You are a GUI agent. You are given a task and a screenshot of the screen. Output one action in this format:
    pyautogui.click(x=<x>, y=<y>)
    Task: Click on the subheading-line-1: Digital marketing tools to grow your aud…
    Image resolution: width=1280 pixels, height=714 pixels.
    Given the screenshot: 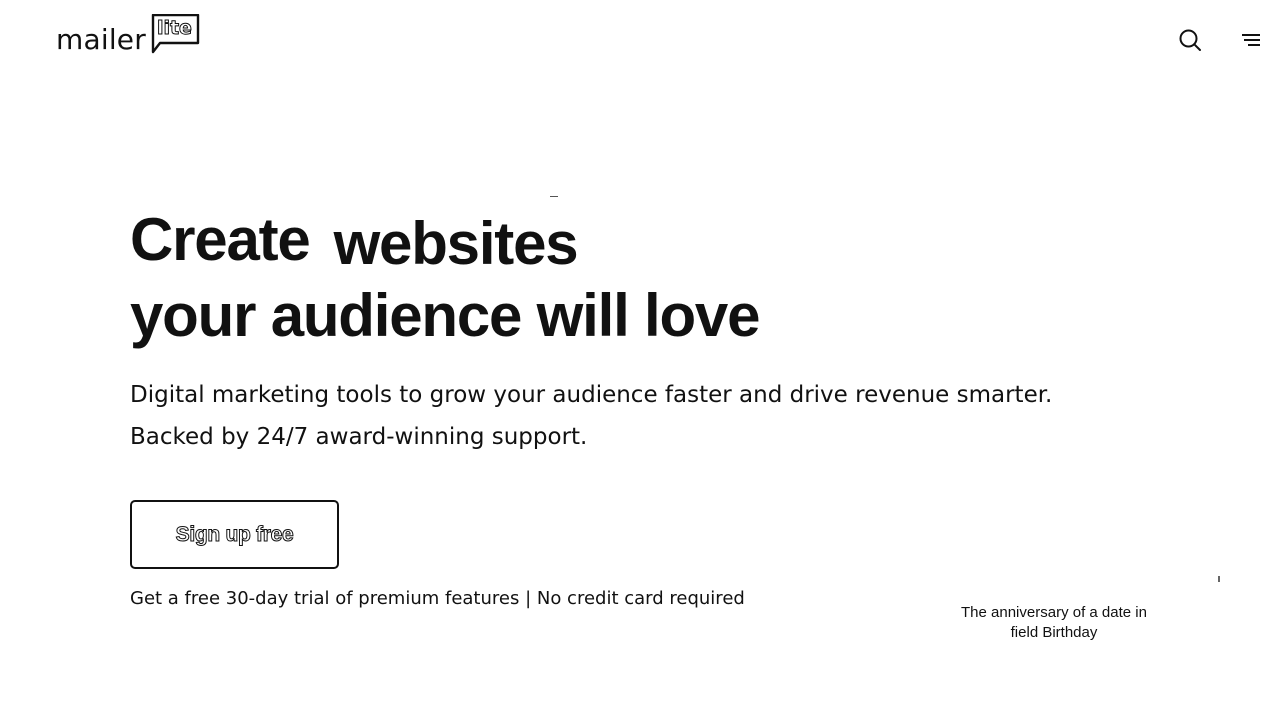 What is the action you would take?
    pyautogui.click(x=591, y=395)
    